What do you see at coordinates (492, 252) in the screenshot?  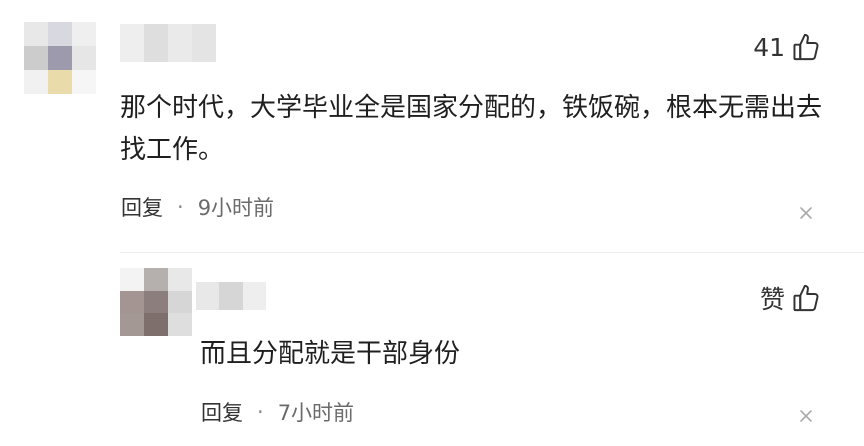 I see `divider` at bounding box center [492, 252].